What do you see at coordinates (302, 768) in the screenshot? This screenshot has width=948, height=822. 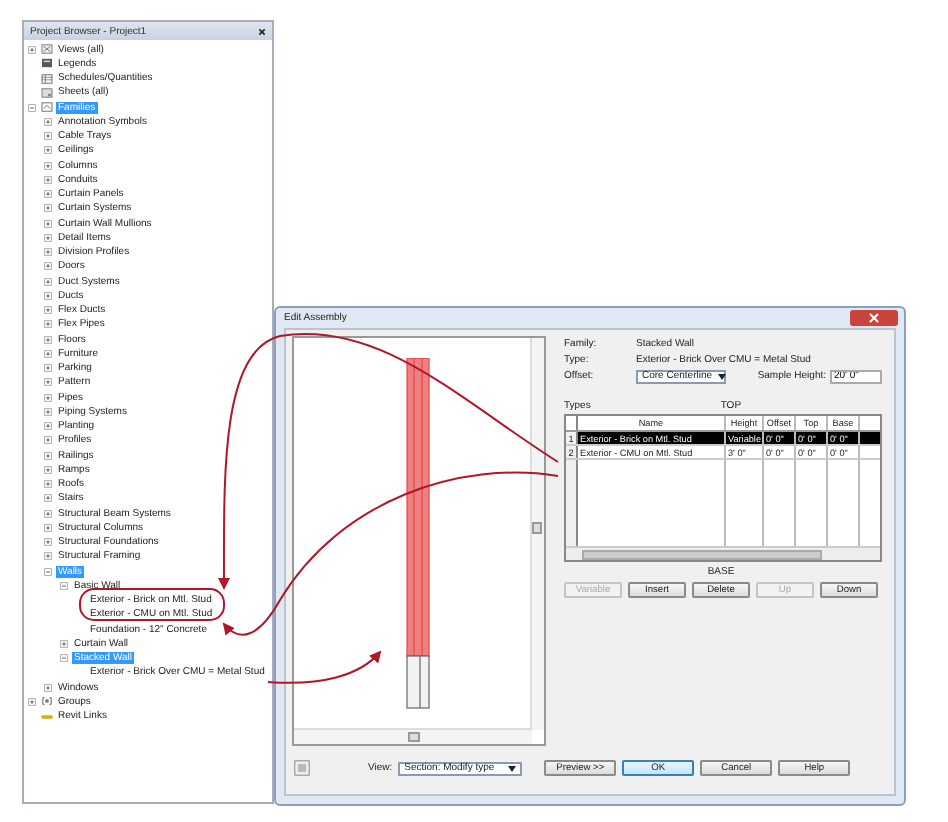 I see `preview-toggle-icon` at bounding box center [302, 768].